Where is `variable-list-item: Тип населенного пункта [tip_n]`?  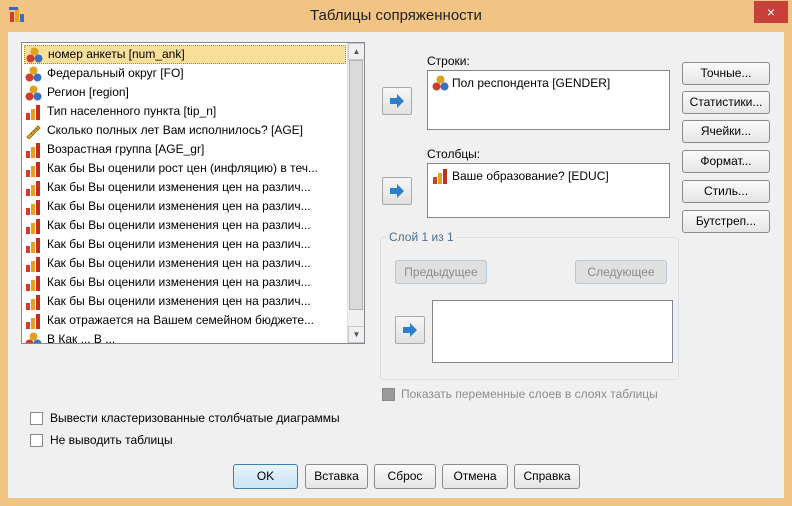 variable-list-item: Тип населенного пункта [tip_n] is located at coordinates (185, 111).